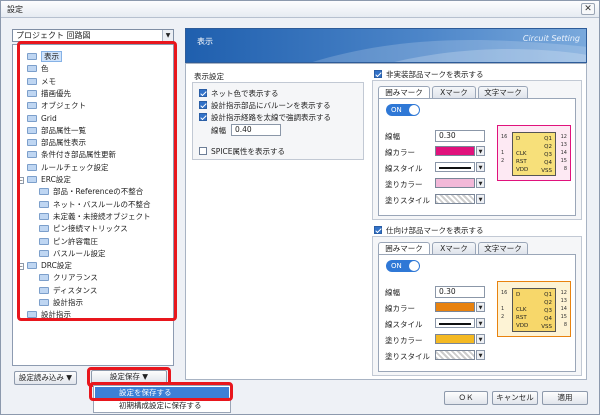 This screenshot has height=415, width=600. What do you see at coordinates (563, 309) in the screenshot?
I see `pin-number: 14` at bounding box center [563, 309].